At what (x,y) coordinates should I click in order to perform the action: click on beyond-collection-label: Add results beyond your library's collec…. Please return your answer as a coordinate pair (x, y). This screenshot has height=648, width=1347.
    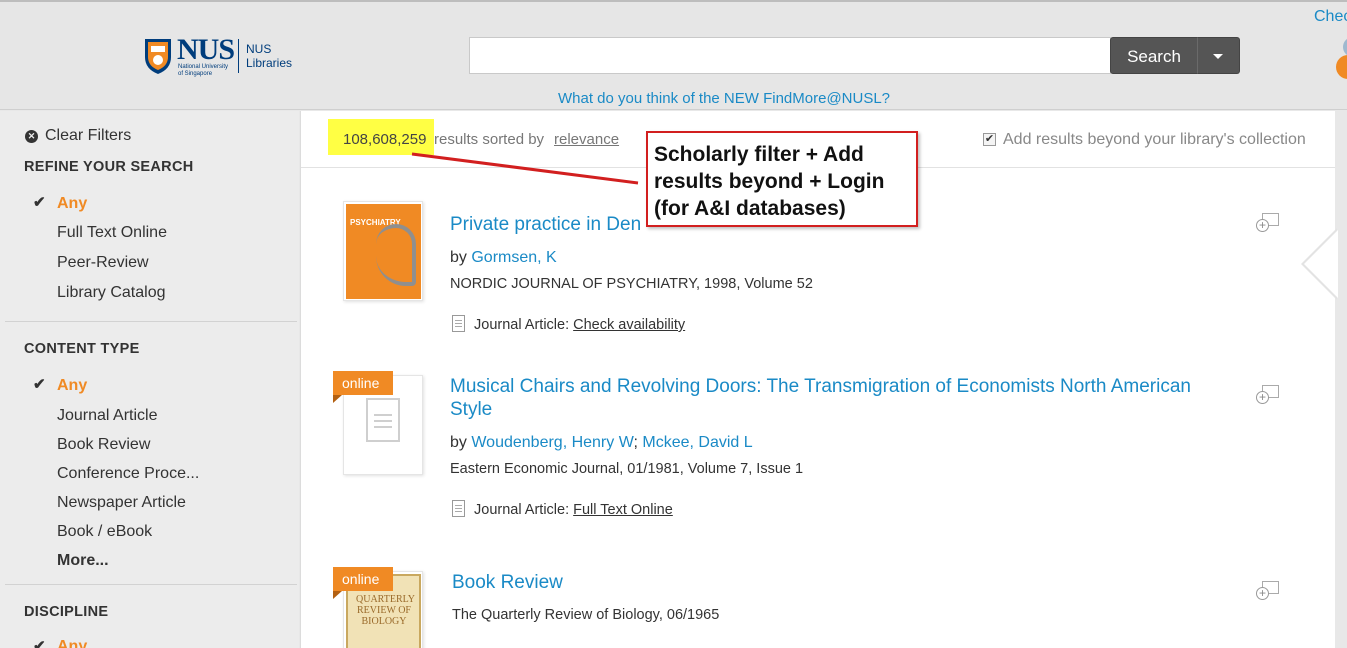
    Looking at the image, I should click on (1154, 140).